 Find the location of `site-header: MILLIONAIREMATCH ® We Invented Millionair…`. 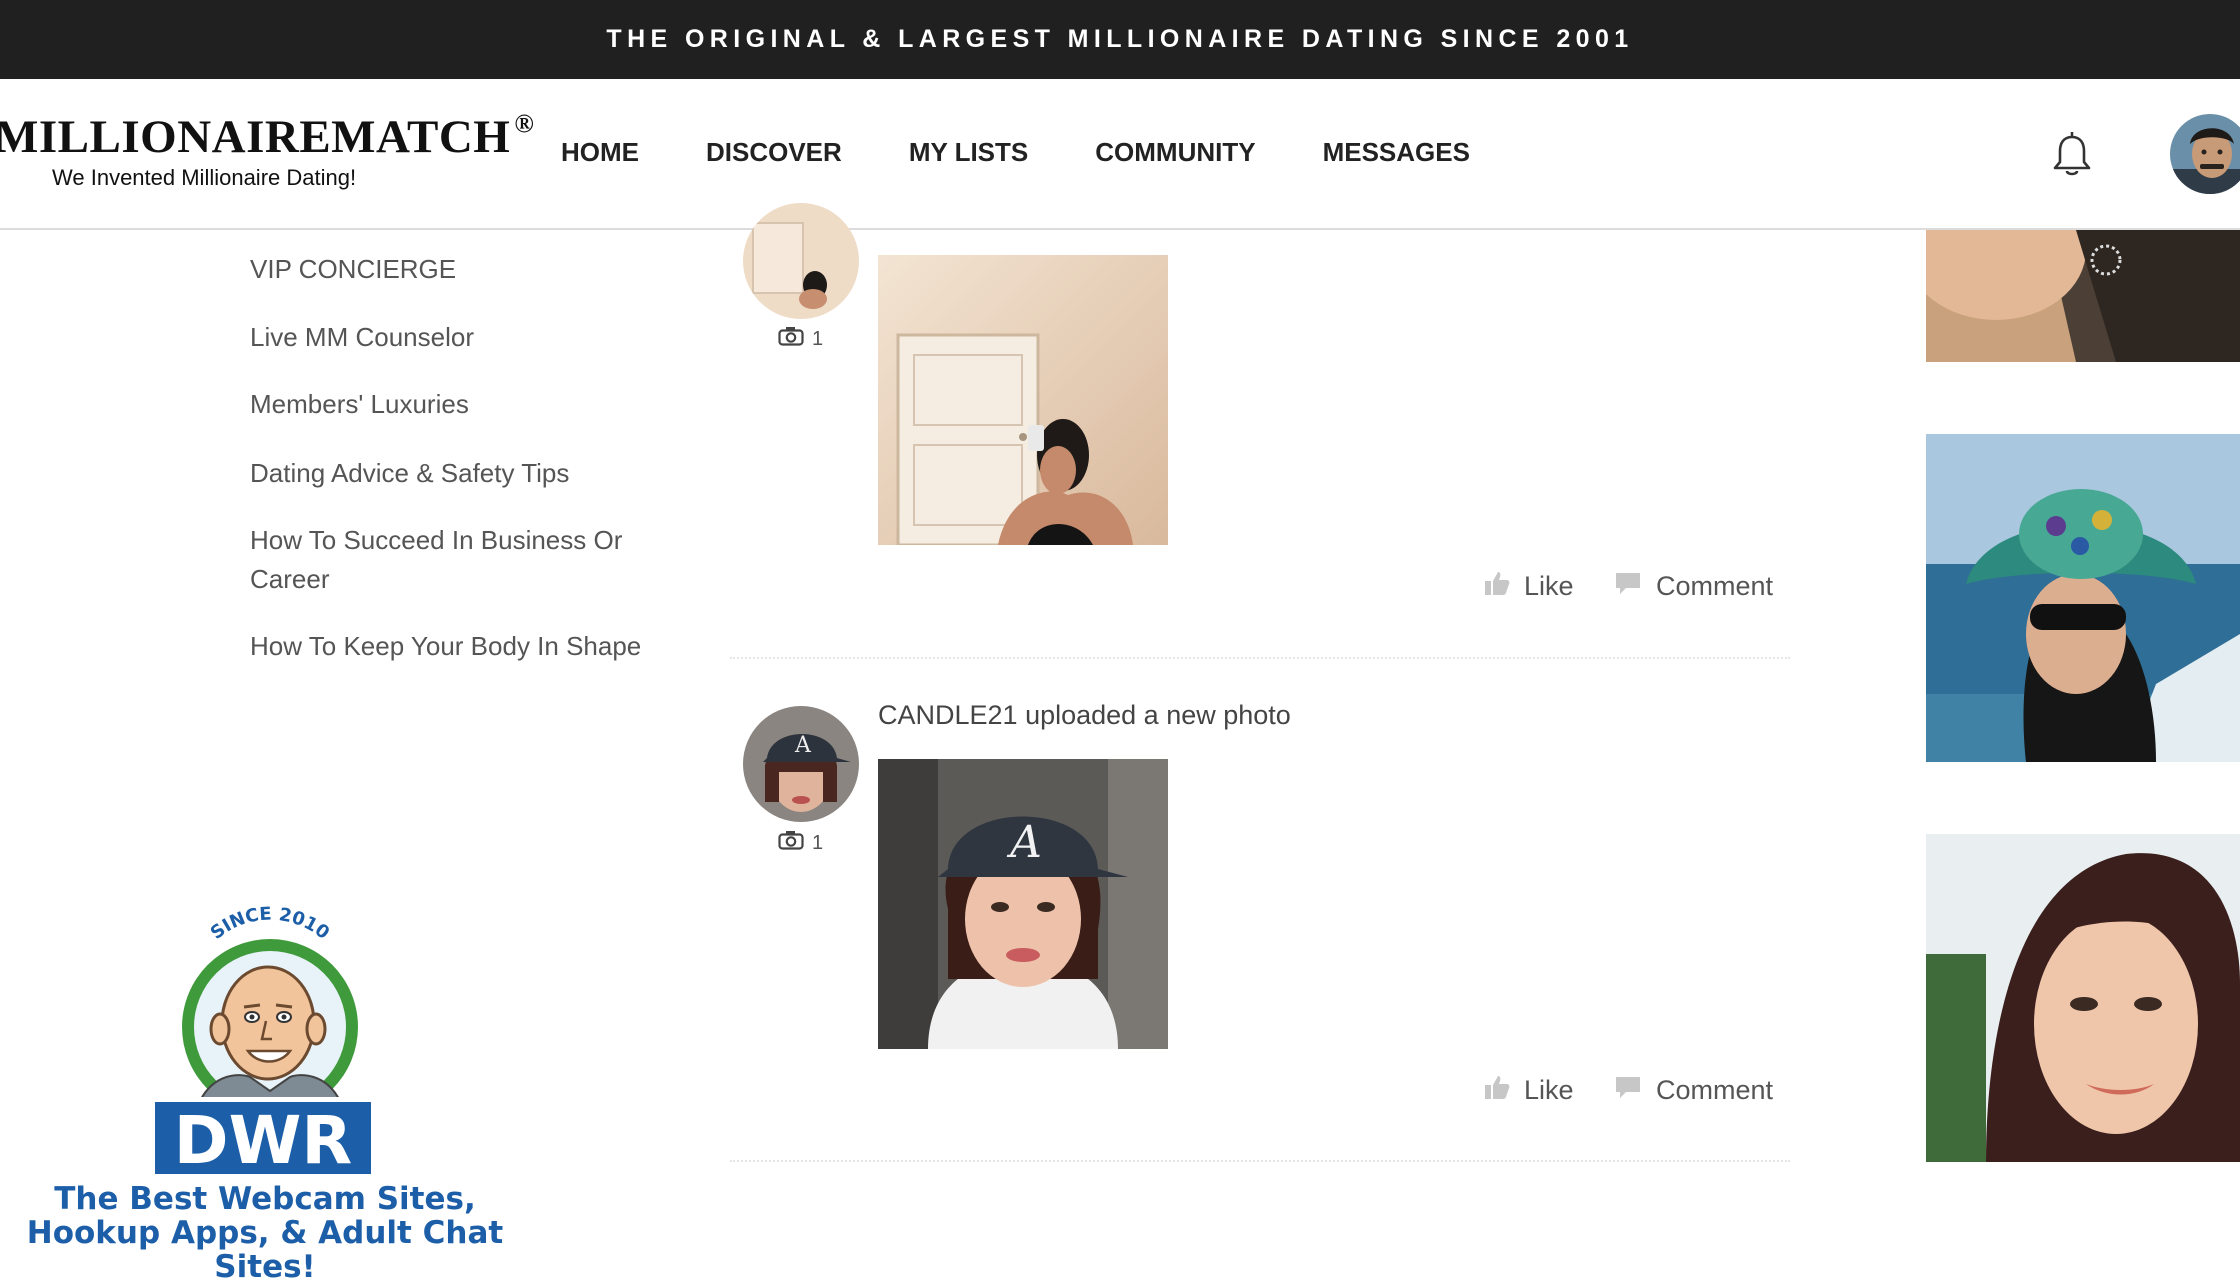

site-header: MILLIONAIREMATCH ® We Invented Millionair… is located at coordinates (1120, 154).